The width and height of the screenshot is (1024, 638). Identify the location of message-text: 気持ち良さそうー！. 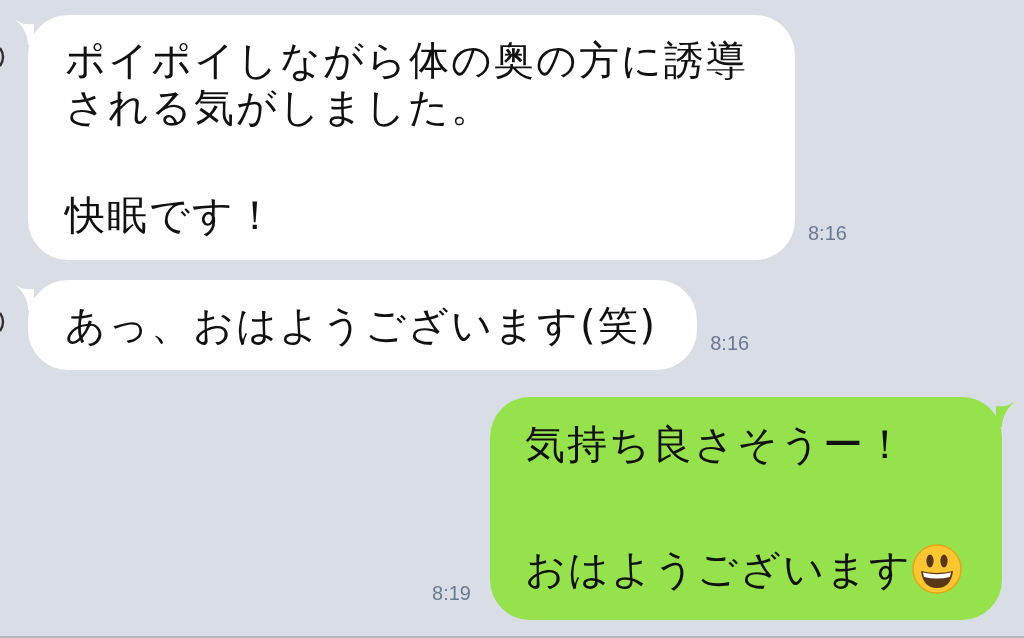
(716, 444).